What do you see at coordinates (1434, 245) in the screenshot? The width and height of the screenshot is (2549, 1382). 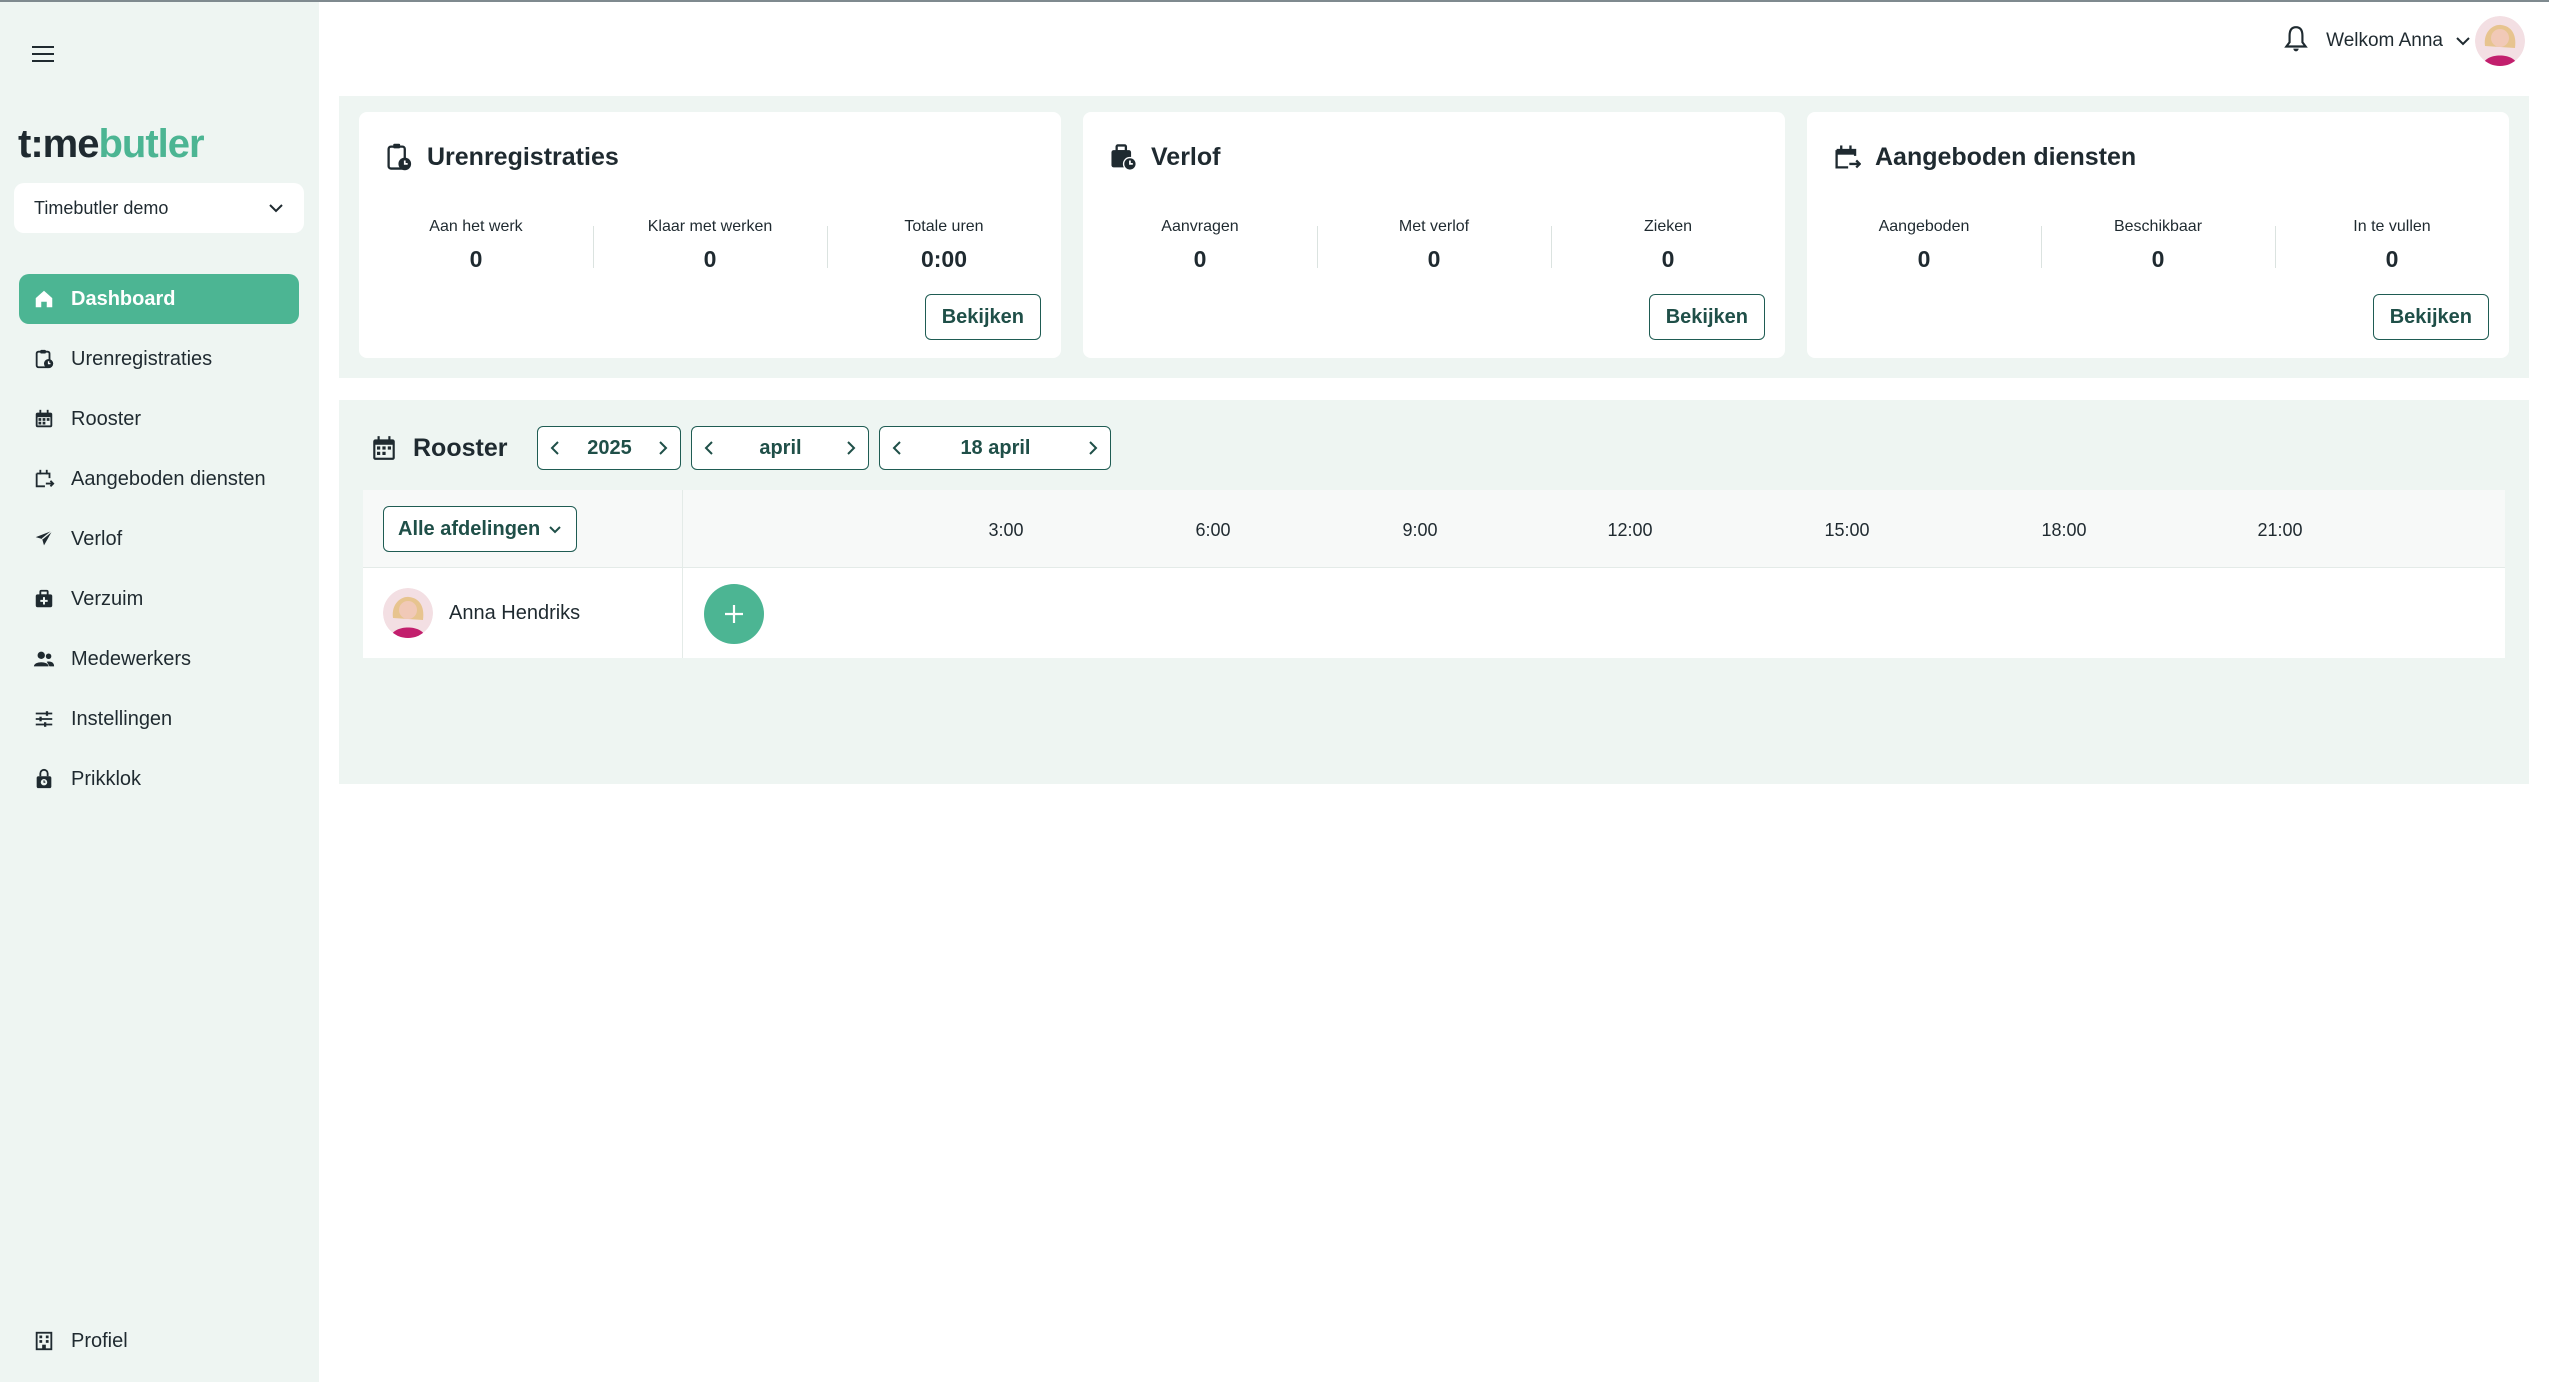 I see `card-stats: Aanvragen 0 Met verlof 0 Zieken 0` at bounding box center [1434, 245].